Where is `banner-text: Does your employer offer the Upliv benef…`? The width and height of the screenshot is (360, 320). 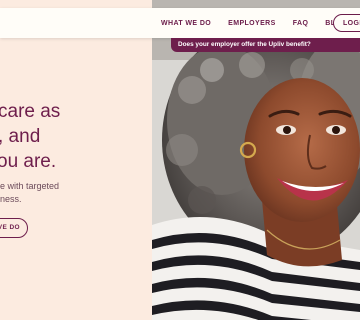 banner-text: Does your employer offer the Upliv benef… is located at coordinates (244, 44).